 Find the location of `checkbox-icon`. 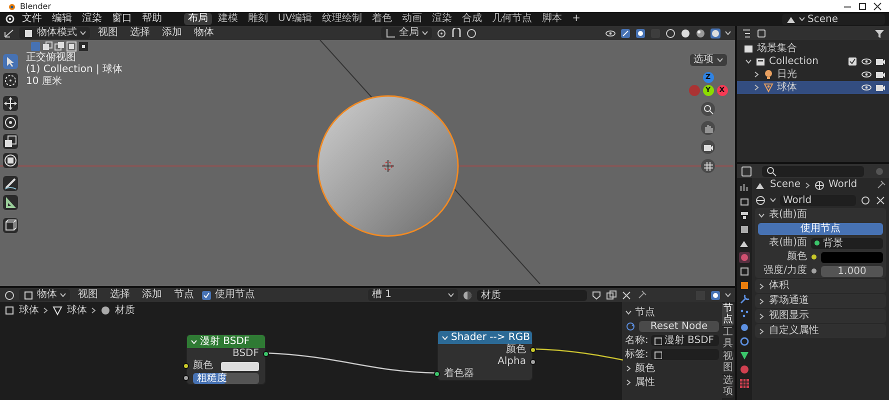

checkbox-icon is located at coordinates (852, 61).